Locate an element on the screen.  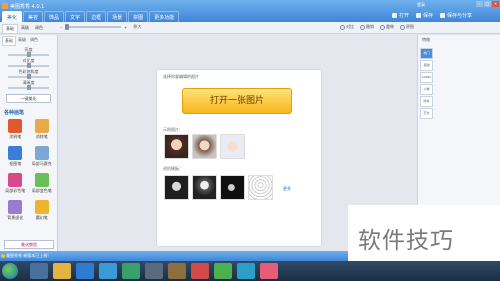
tab-text: 文字 is located at coordinates (75, 16).